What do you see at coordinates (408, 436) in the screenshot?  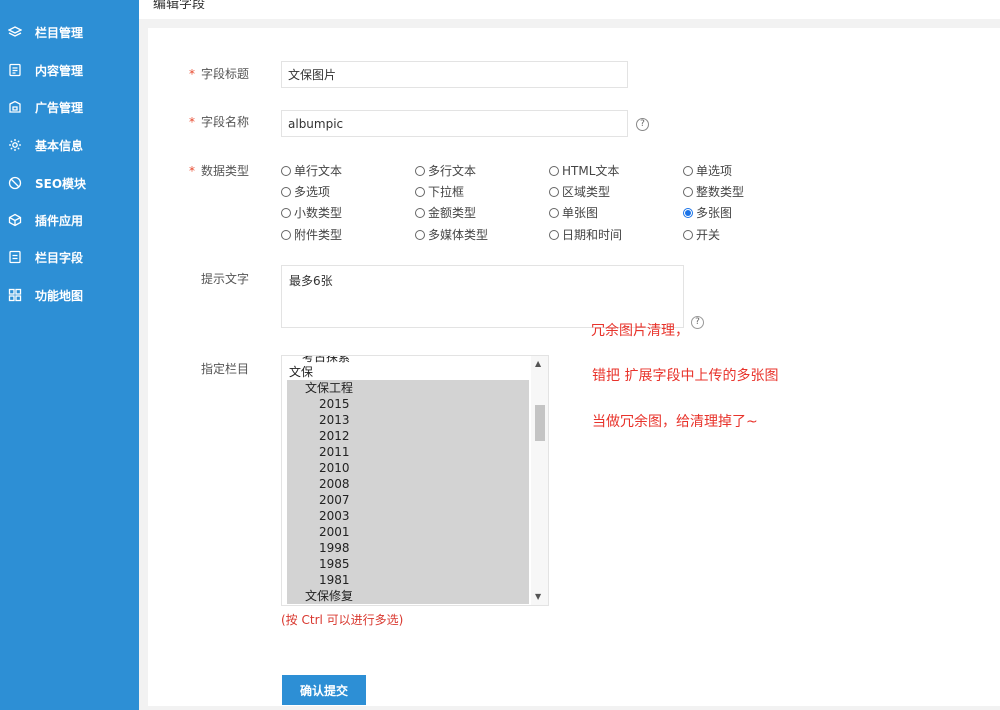 I see `list-item: 2012` at bounding box center [408, 436].